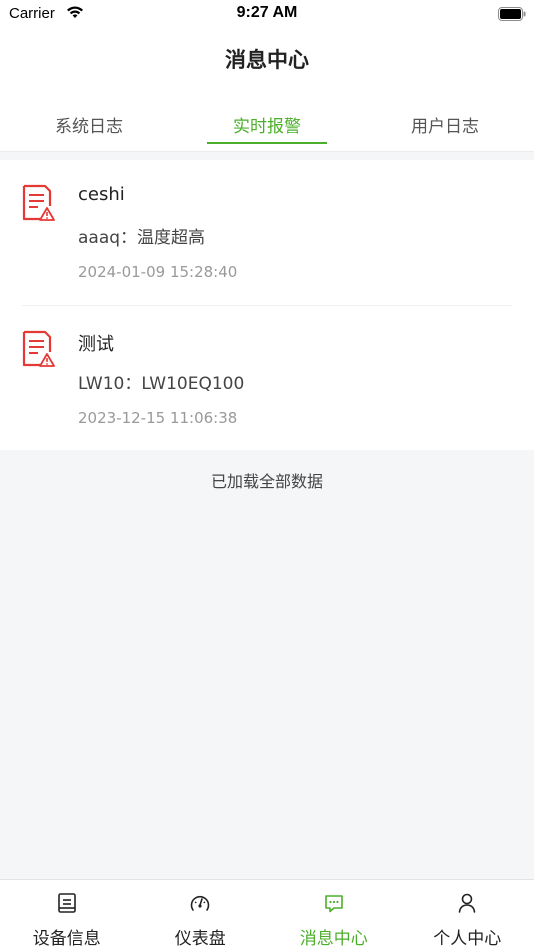 The image size is (534, 950). I want to click on status-bar: Carrier 9:27 AM, so click(267, 14).